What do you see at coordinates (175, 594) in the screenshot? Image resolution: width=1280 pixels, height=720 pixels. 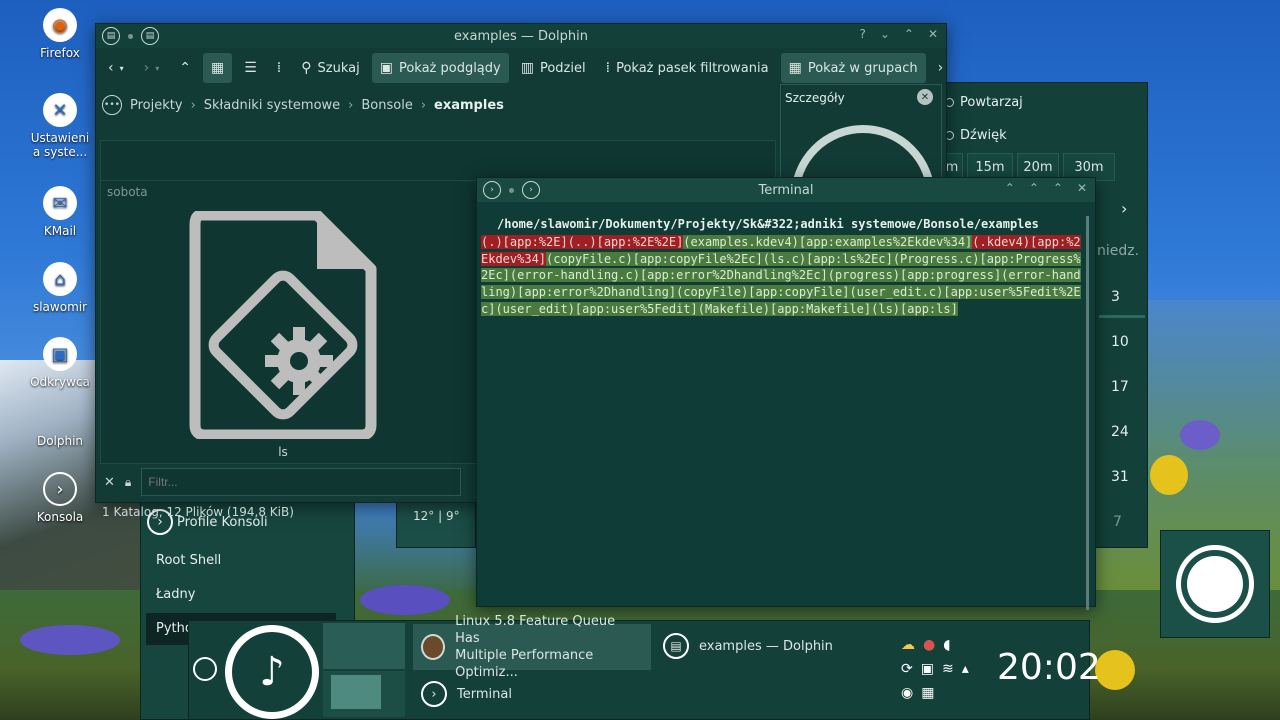 I see `profile-item: Ładny` at bounding box center [175, 594].